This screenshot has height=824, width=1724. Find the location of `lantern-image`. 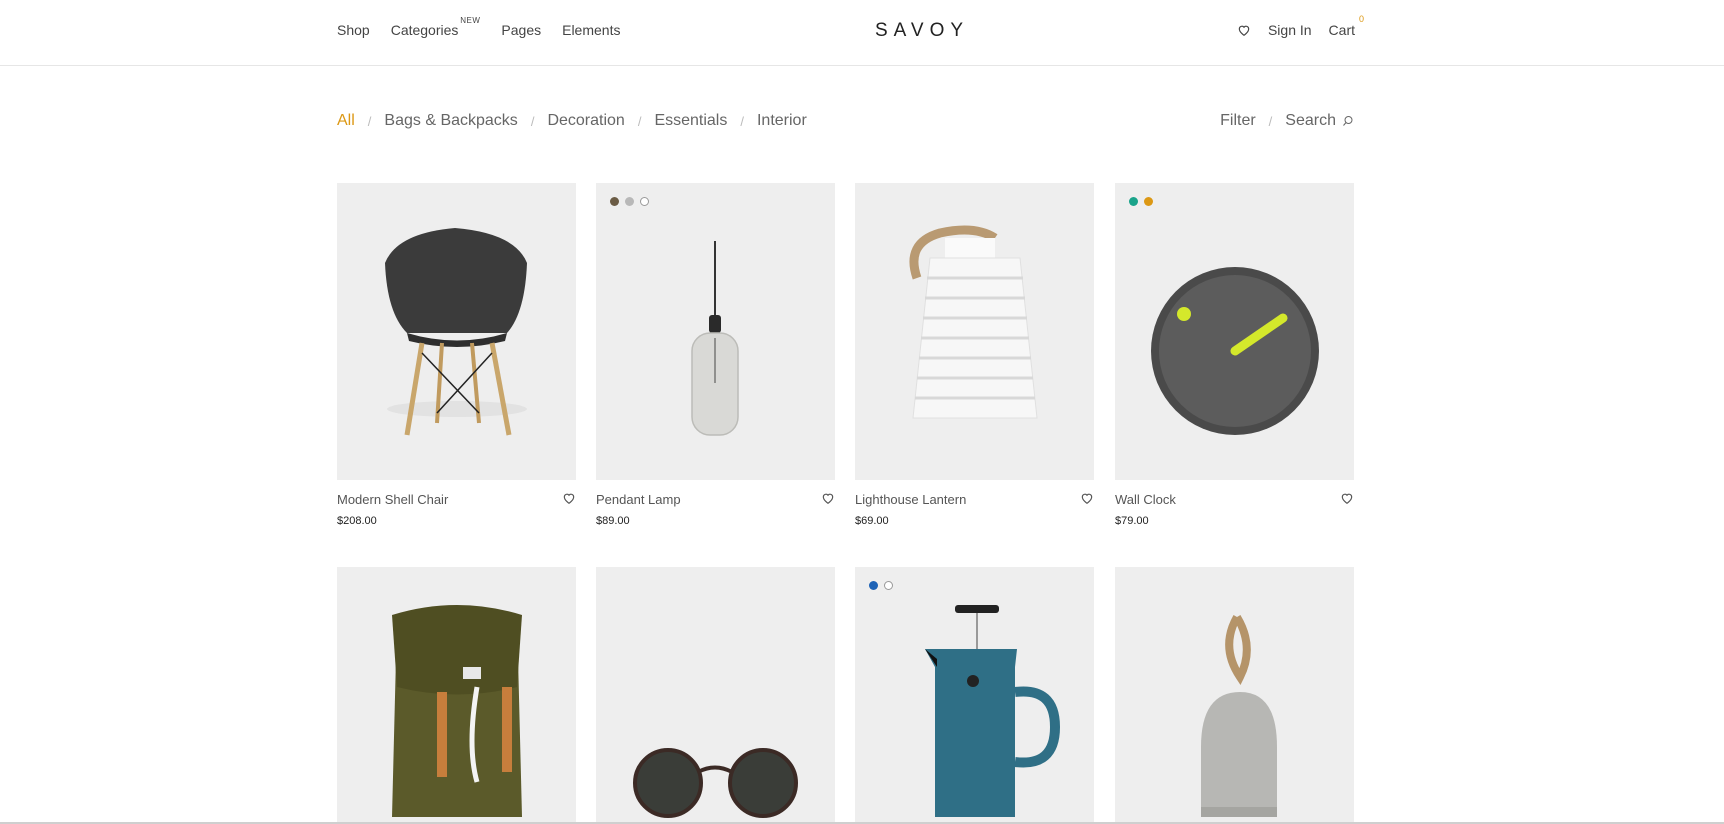

lantern-image is located at coordinates (973, 322).